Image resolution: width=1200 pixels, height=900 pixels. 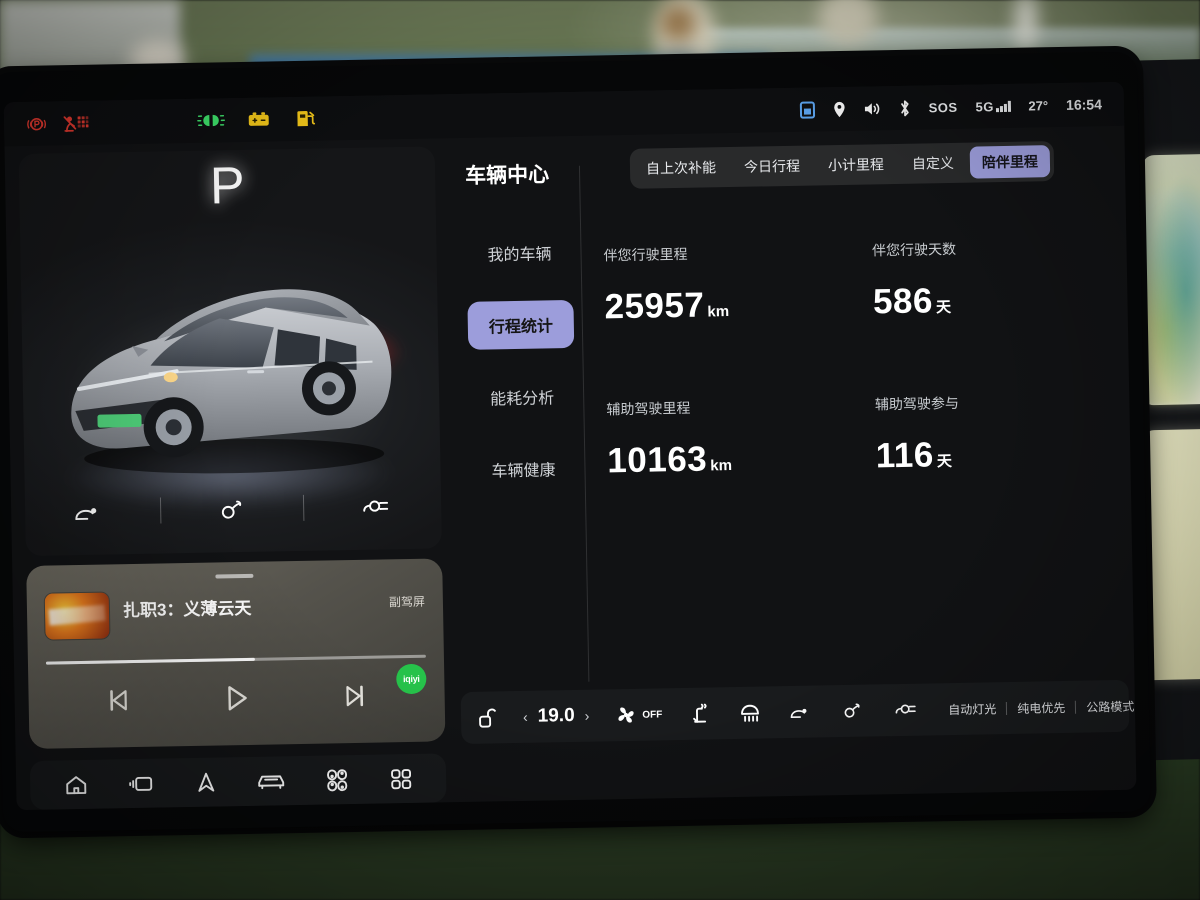 I want to click on media-progress-bar, so click(x=235, y=659).